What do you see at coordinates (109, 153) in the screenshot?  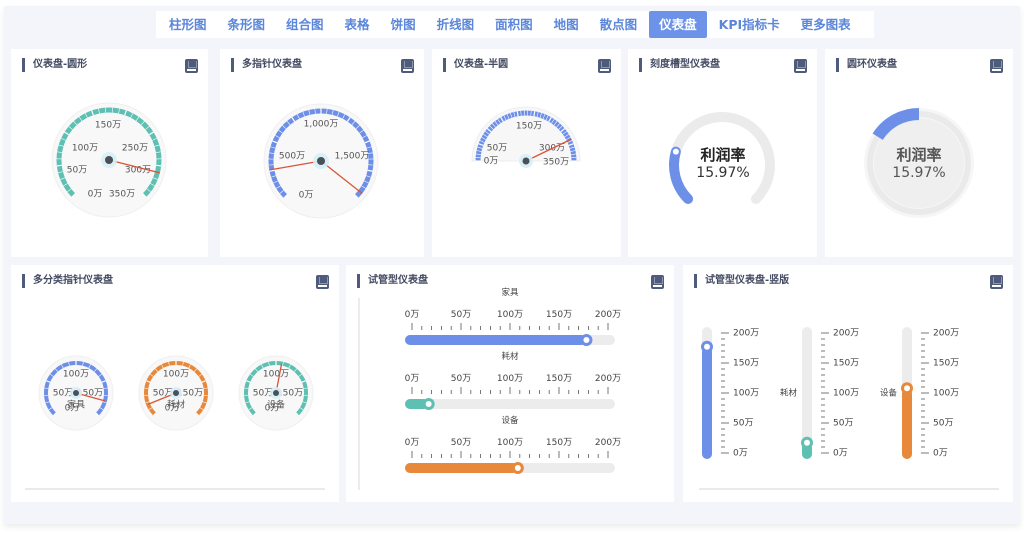 I see `card-round-gauge: 仪表盘-圆形 0万 50万 100万 150万 250万 300万 350万` at bounding box center [109, 153].